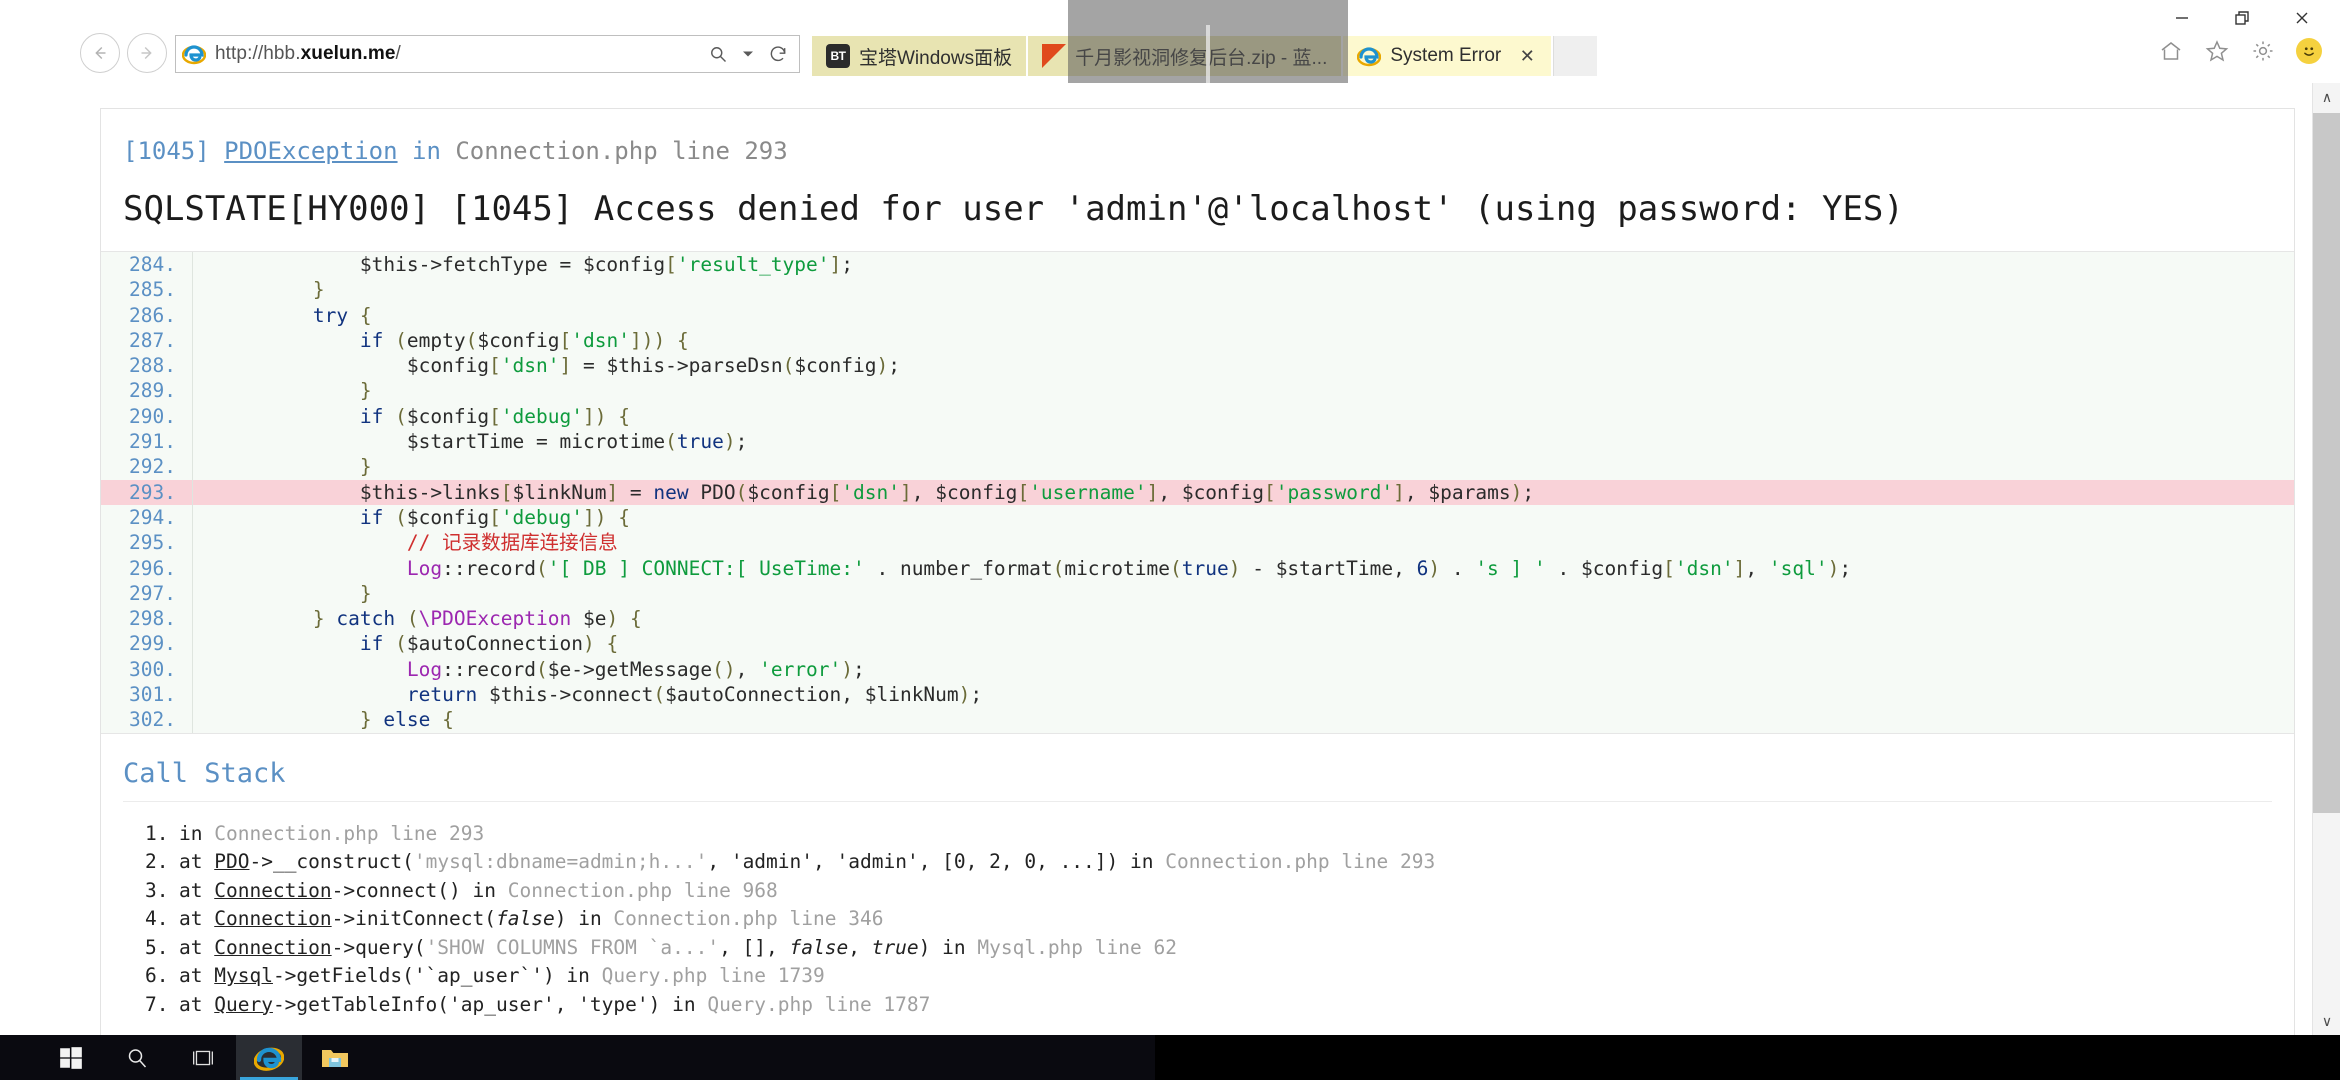  What do you see at coordinates (147, 593) in the screenshot?
I see `line-number: 297.` at bounding box center [147, 593].